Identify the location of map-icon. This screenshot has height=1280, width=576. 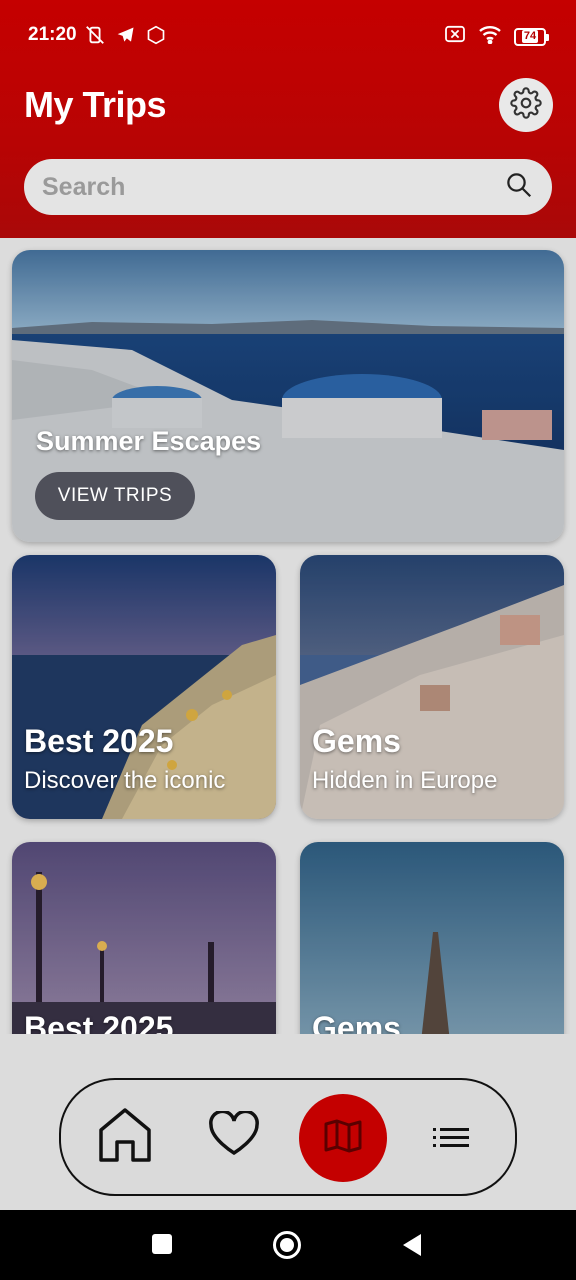
(343, 1138).